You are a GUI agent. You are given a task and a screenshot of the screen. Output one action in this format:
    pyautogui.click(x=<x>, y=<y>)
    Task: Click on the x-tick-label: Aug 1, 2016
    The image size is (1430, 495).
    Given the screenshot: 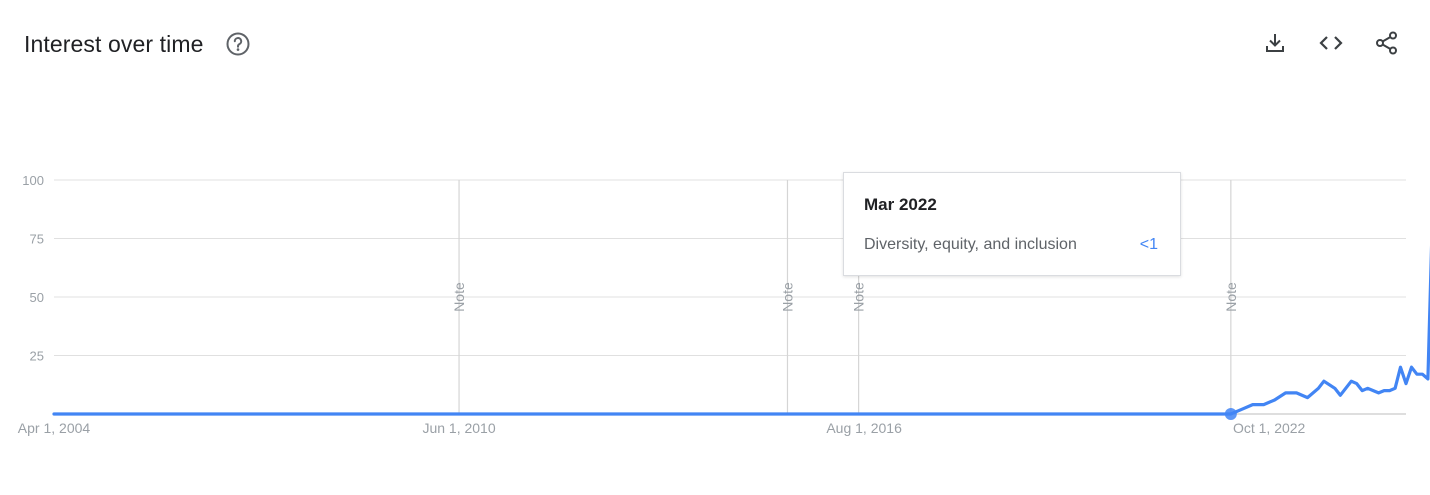 What is the action you would take?
    pyautogui.click(x=864, y=428)
    